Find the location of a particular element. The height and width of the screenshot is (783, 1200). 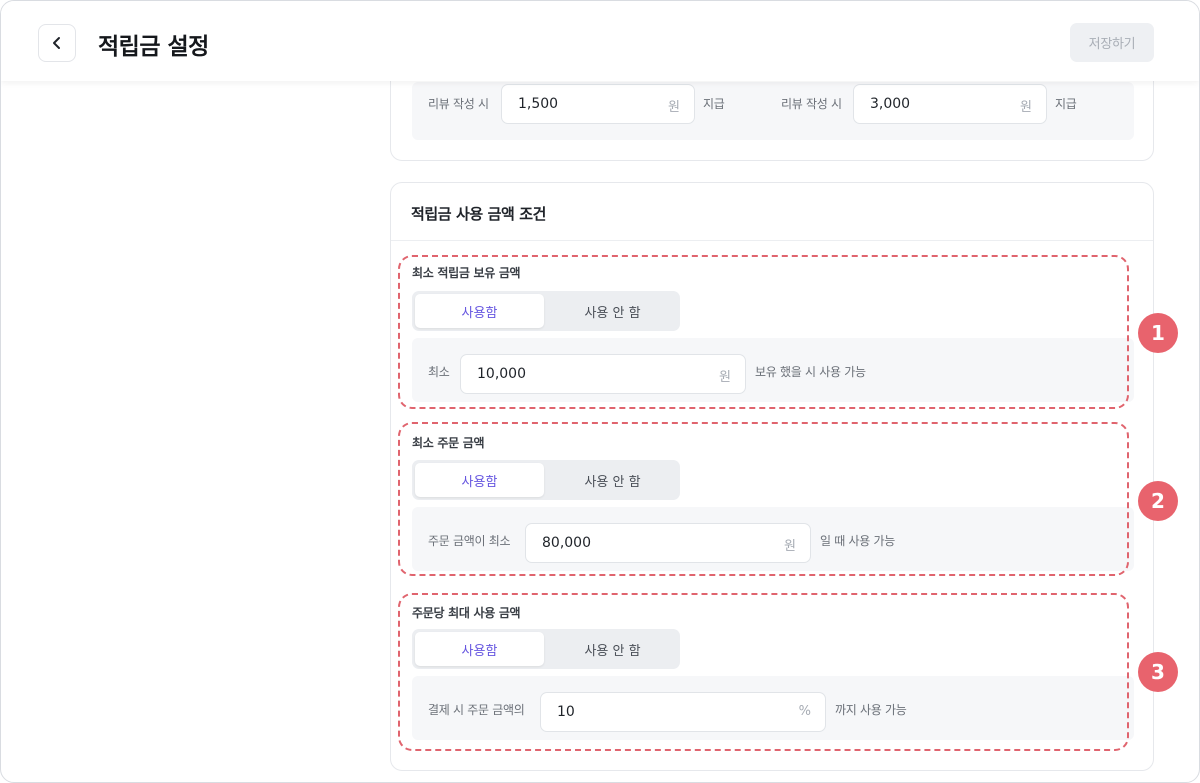

review-amount-unit-right: 원 is located at coordinates (1026, 107).